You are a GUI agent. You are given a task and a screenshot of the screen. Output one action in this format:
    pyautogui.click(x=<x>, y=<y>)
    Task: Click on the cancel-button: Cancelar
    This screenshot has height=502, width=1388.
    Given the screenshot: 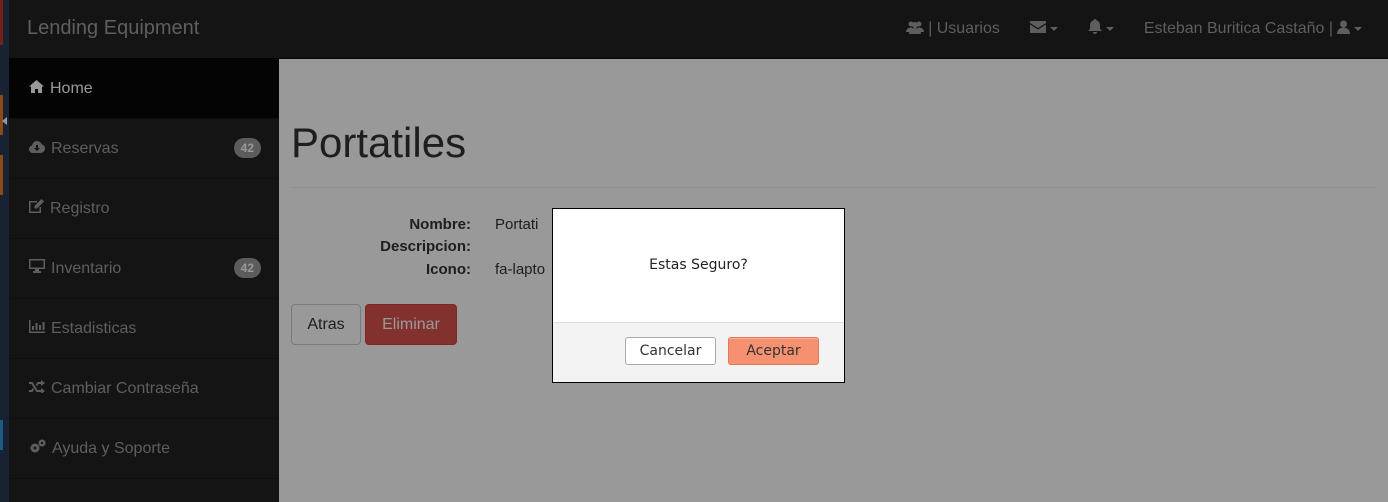 What is the action you would take?
    pyautogui.click(x=670, y=351)
    